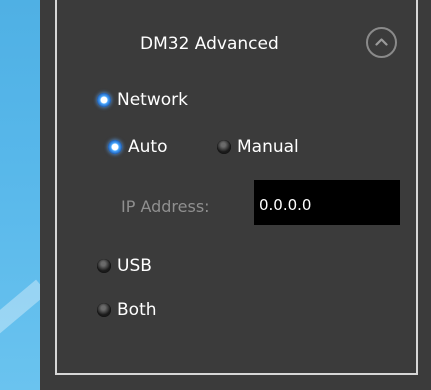 The width and height of the screenshot is (431, 390). I want to click on auto-label: Auto, so click(148, 147).